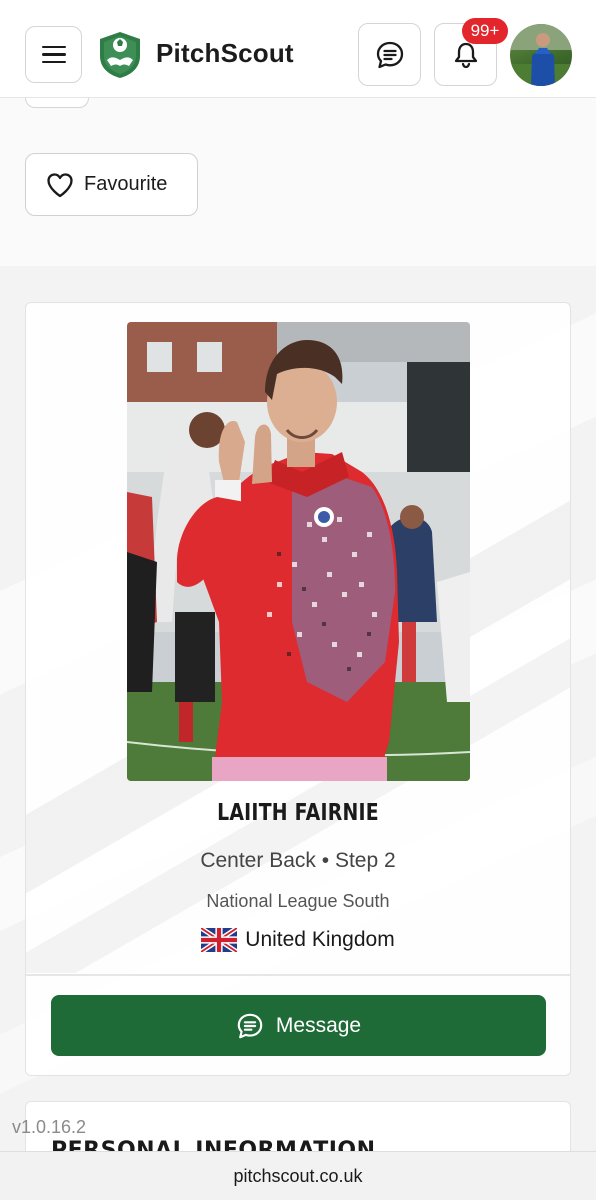 This screenshot has width=596, height=1200. Describe the element at coordinates (298, 975) in the screenshot. I see `card-divider` at that location.